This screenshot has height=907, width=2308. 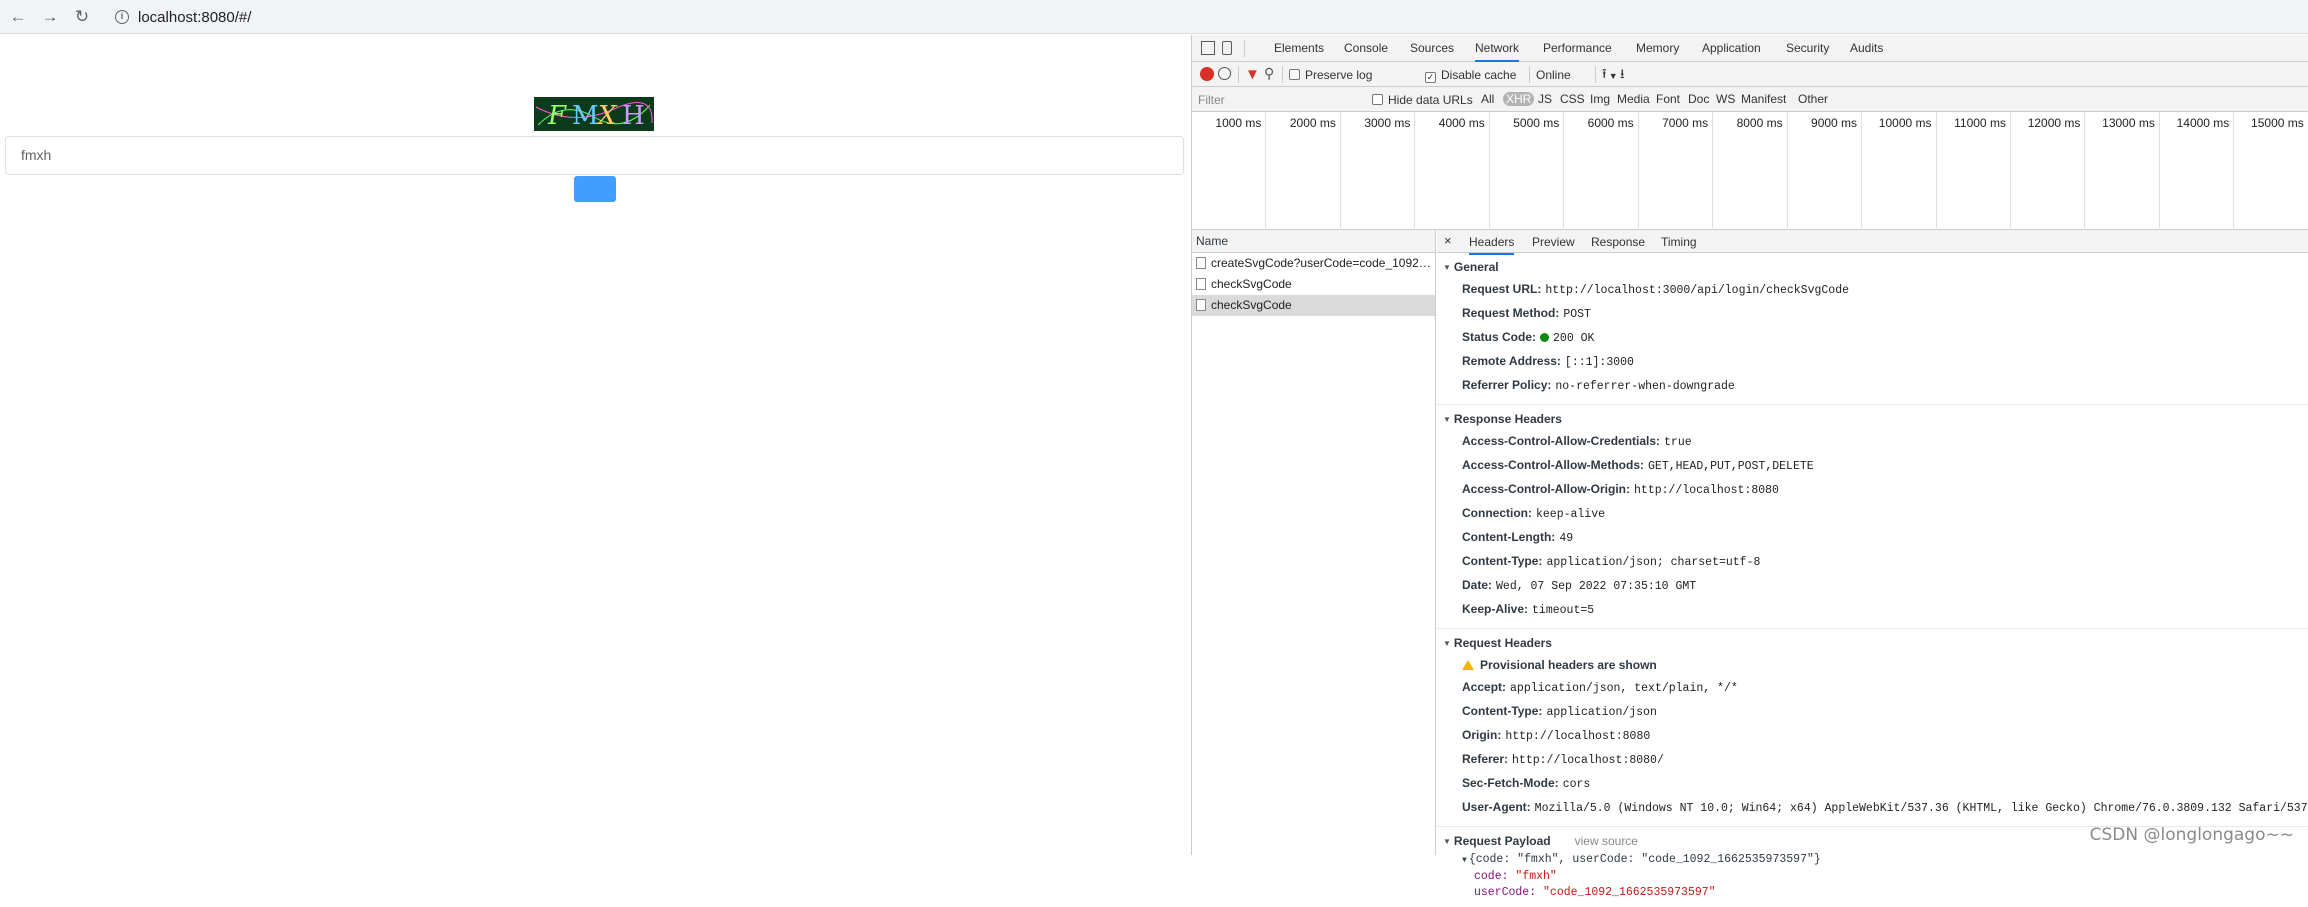 I want to click on tab-headers: Headers, so click(x=1491, y=245).